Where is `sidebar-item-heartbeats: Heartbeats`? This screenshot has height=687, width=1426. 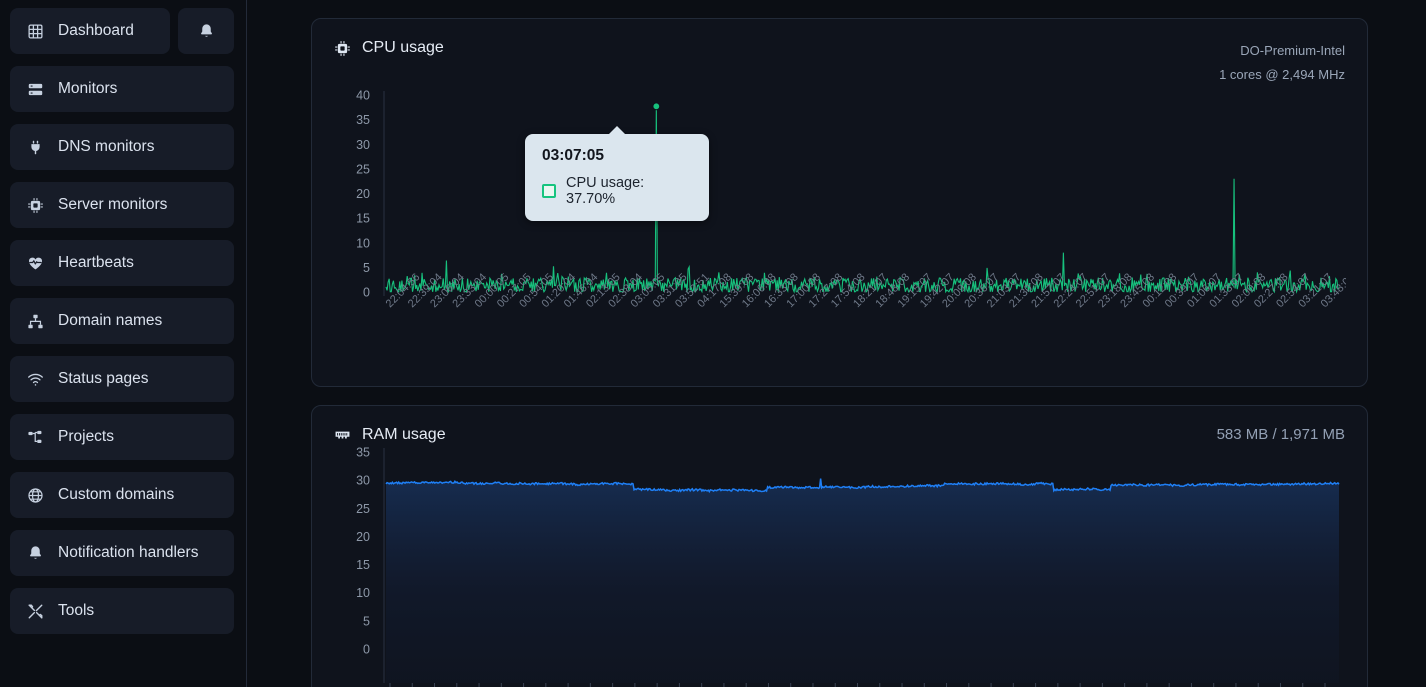 sidebar-item-heartbeats: Heartbeats is located at coordinates (122, 263).